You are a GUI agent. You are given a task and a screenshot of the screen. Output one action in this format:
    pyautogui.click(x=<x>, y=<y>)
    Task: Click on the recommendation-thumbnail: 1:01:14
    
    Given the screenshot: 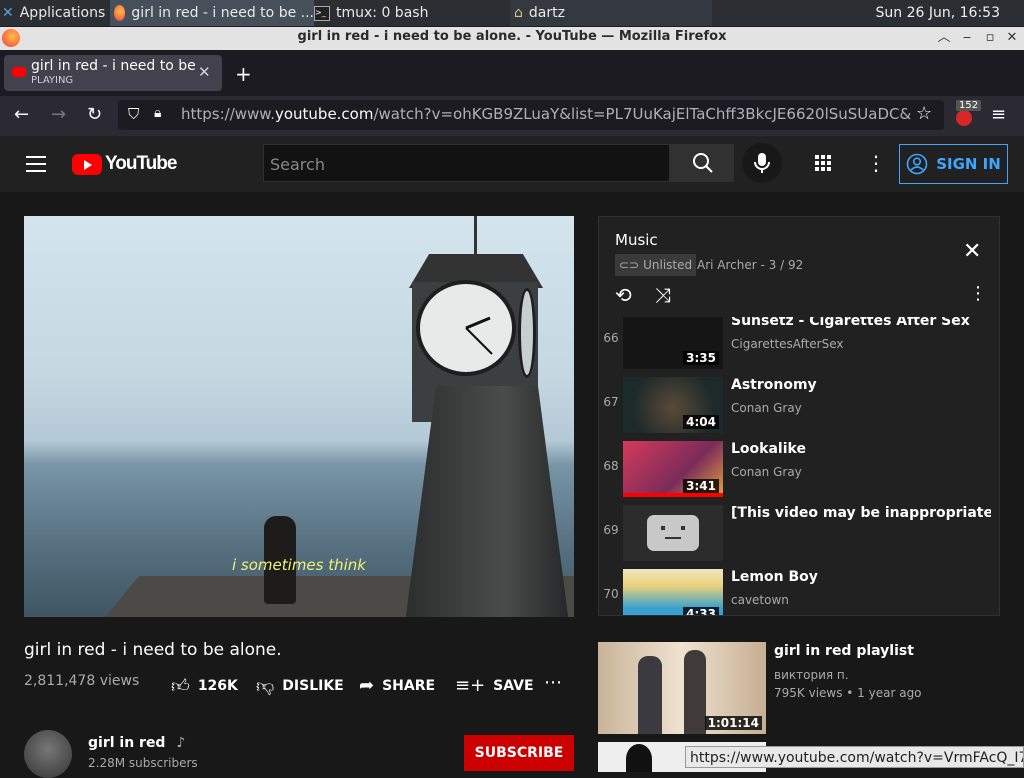 What is the action you would take?
    pyautogui.click(x=682, y=688)
    